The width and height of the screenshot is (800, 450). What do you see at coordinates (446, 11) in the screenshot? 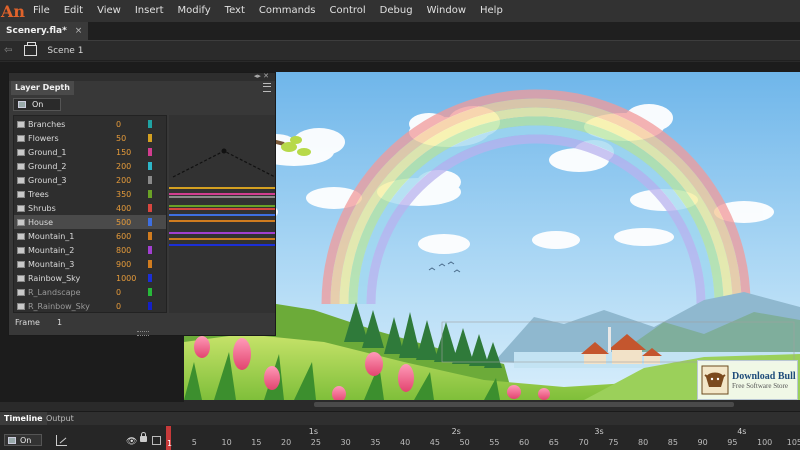
I see `menu-window: Window` at bounding box center [446, 11].